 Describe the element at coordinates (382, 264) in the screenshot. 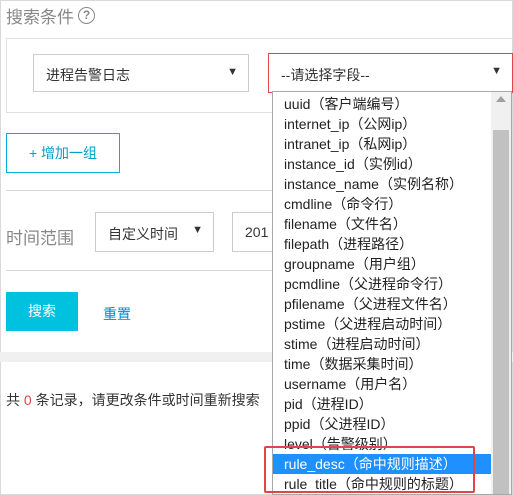

I see `field-option: groupname（用户组）` at that location.